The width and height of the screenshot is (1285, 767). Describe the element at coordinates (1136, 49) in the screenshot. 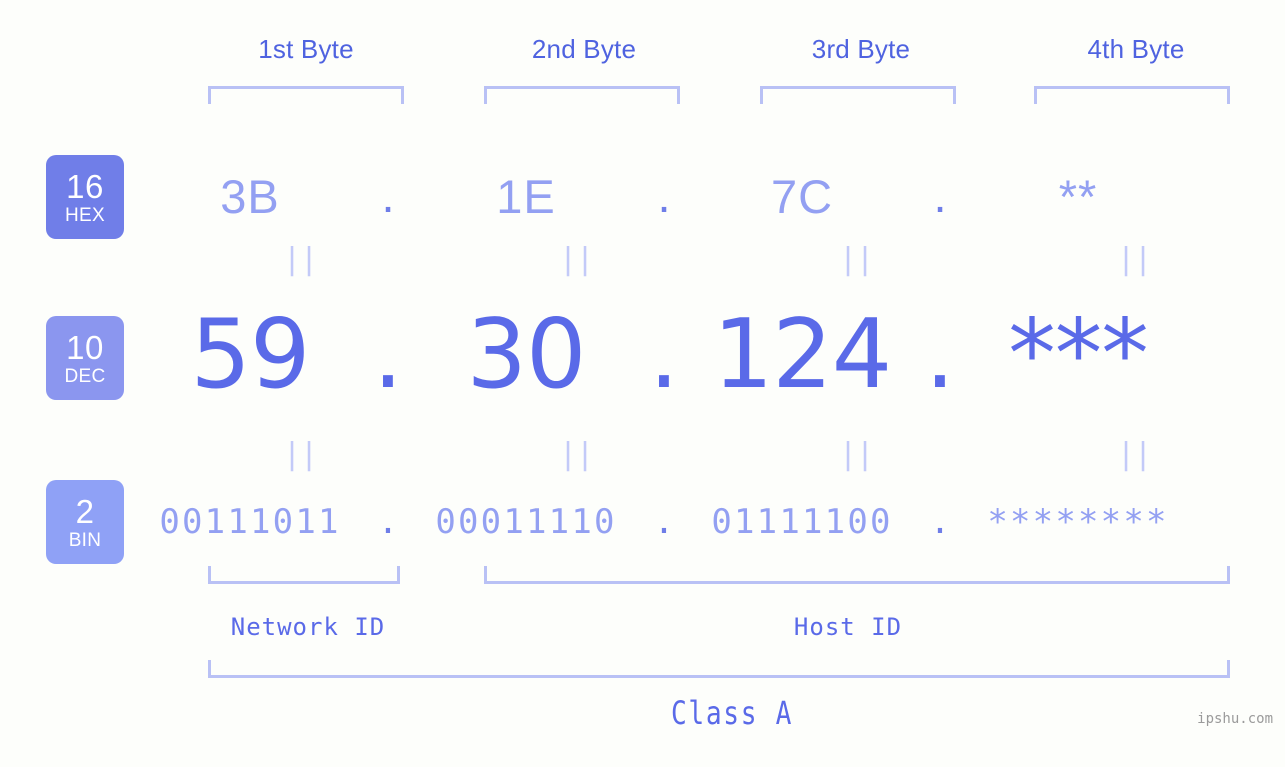

I see `byte-header-4: 4th Byte` at that location.